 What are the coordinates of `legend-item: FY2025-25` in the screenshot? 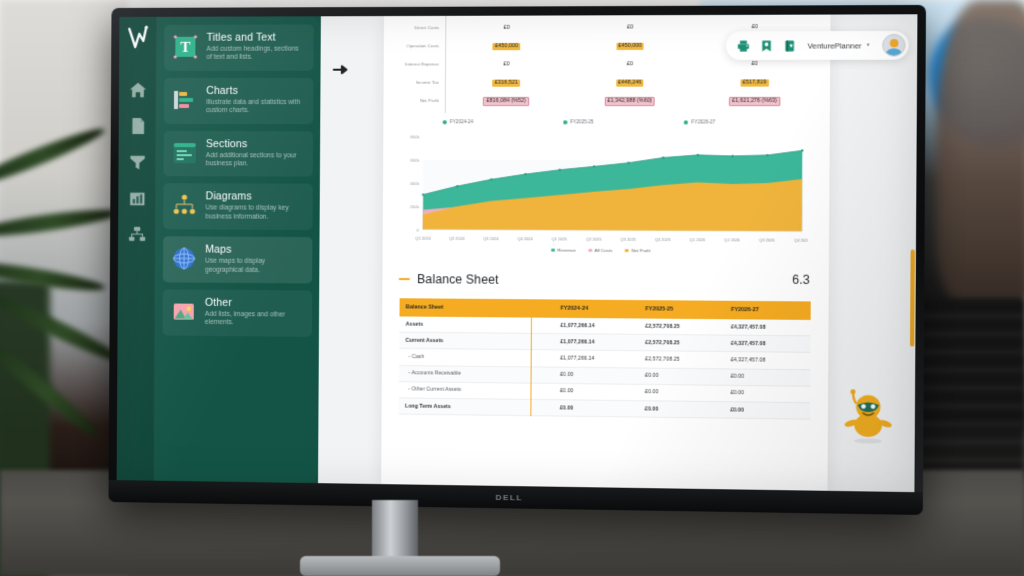 It's located at (623, 122).